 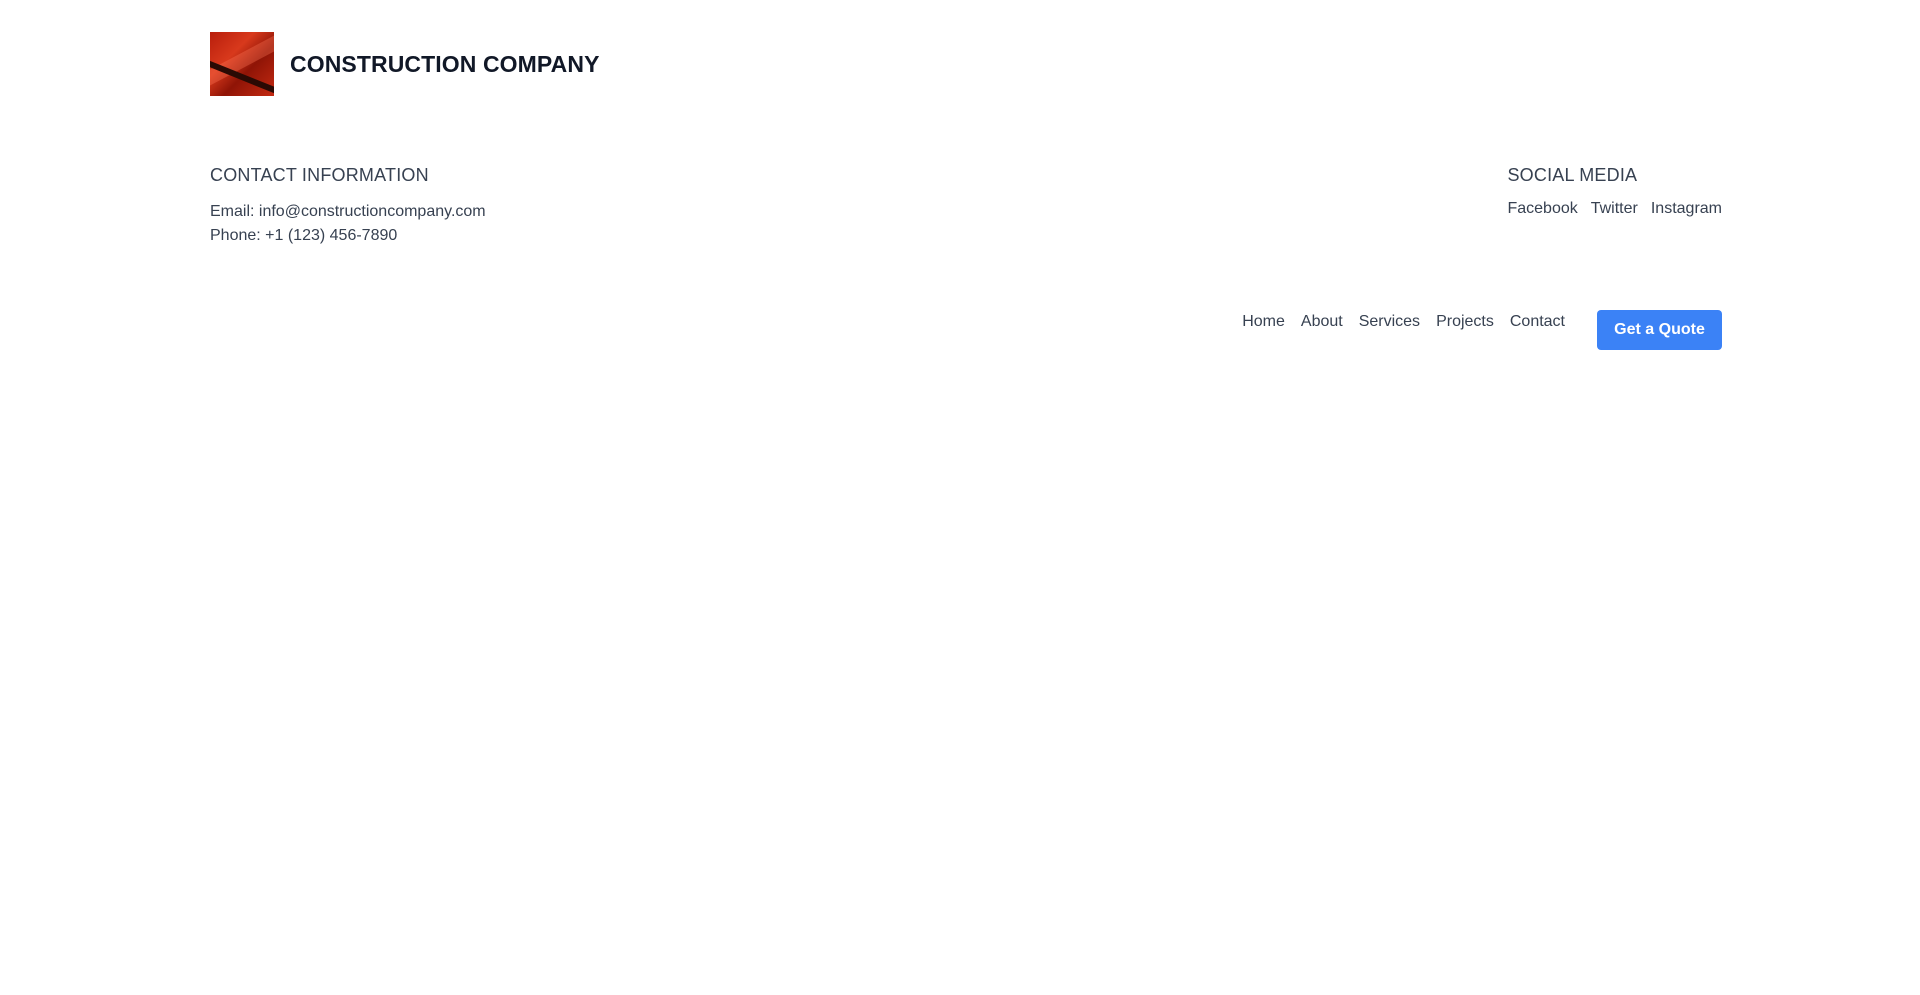 What do you see at coordinates (1322, 322) in the screenshot?
I see `nav-item-about: About` at bounding box center [1322, 322].